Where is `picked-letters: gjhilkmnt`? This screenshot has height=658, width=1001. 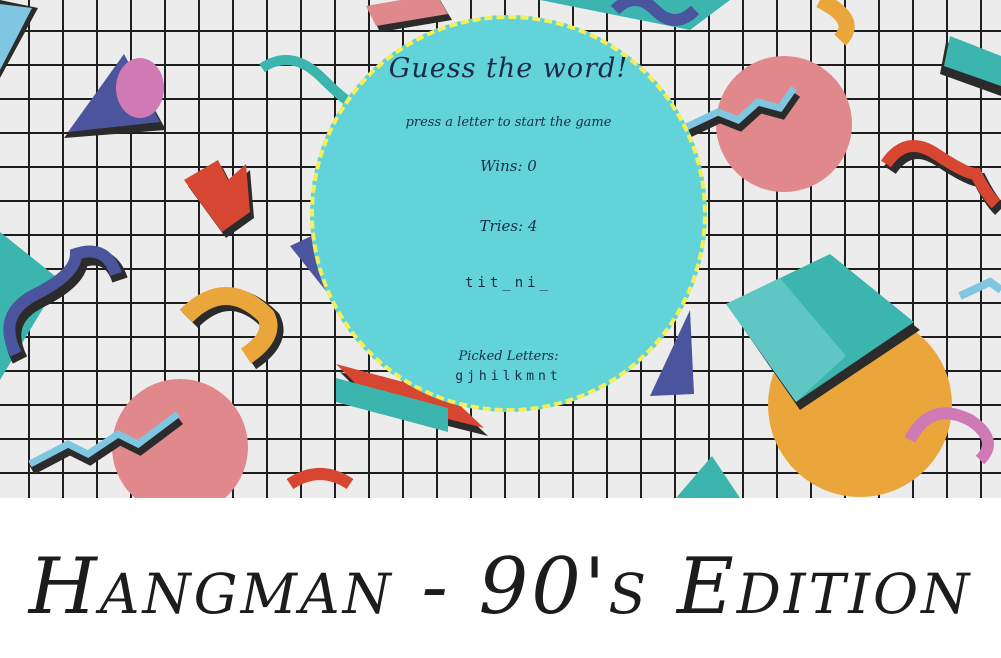
picked-letters: gjhilkmnt is located at coordinates (508, 376).